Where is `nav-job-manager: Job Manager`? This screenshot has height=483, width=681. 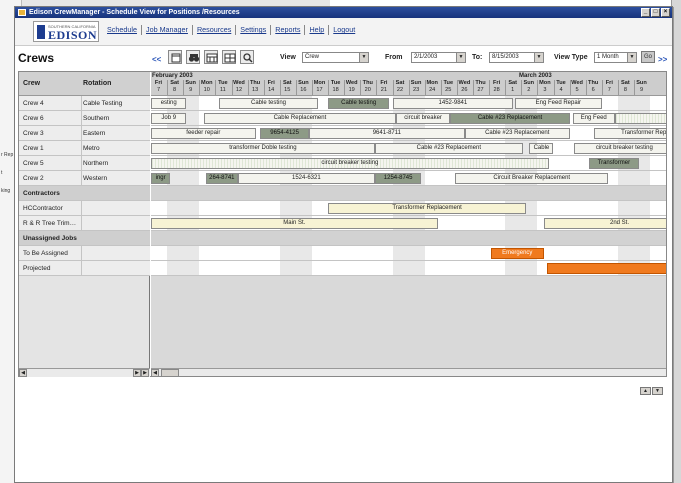 nav-job-manager: Job Manager is located at coordinates (167, 30).